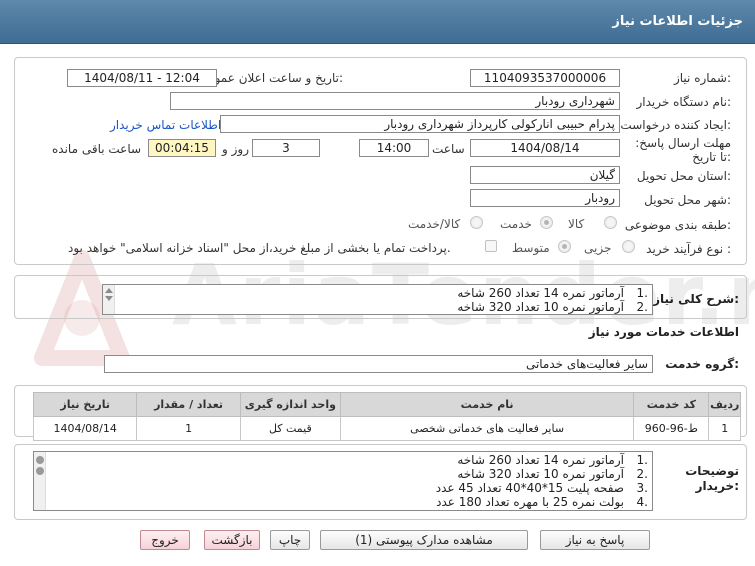 The height and width of the screenshot is (566, 755). I want to click on list-item: 3. صفحه پلیت 15*40*40 تعداد 45 عدد, so click(541, 488).